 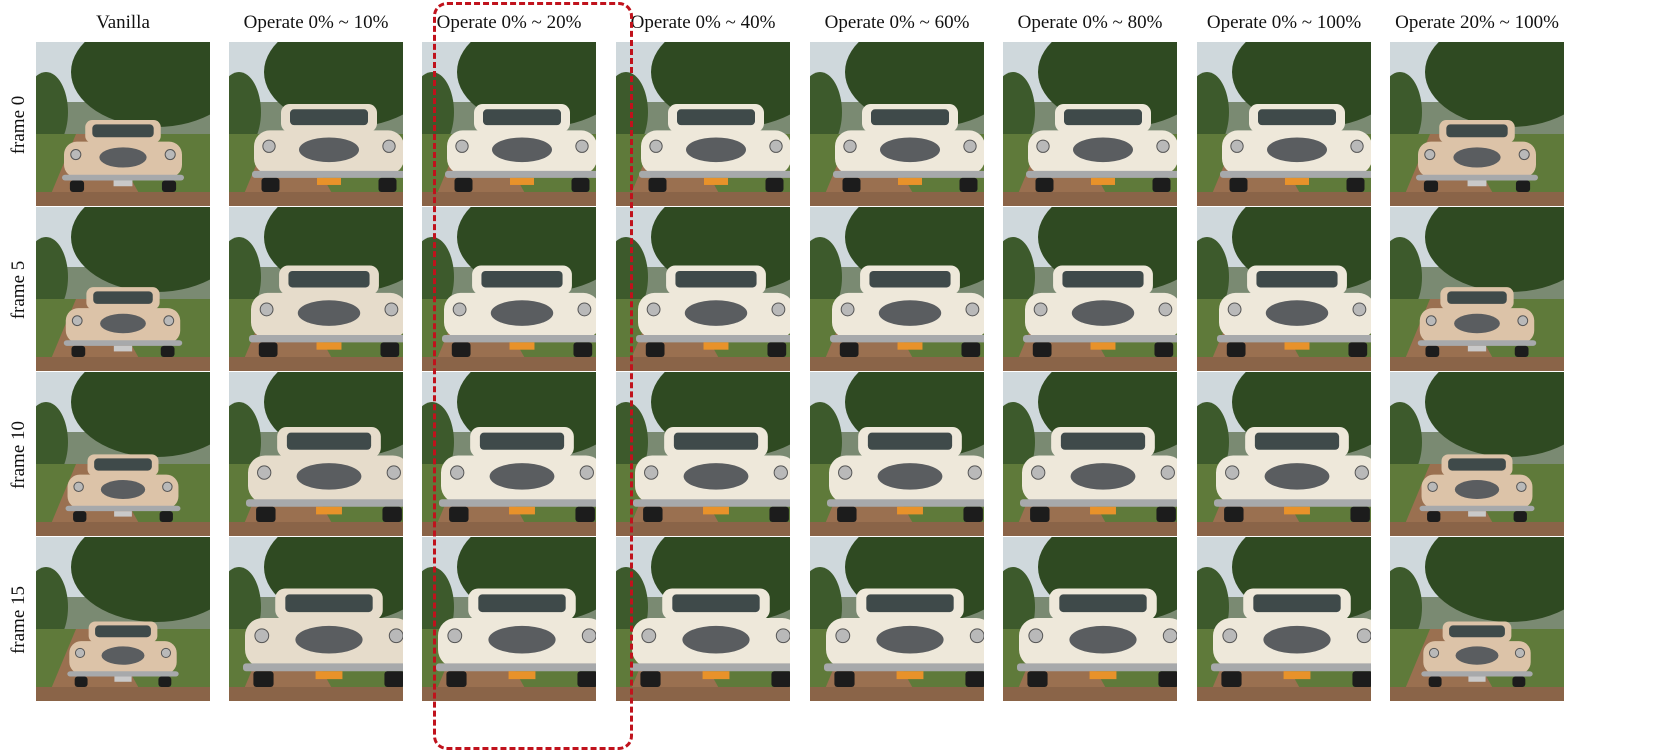 What do you see at coordinates (316, 22) in the screenshot?
I see `column-header: Operate 0% ~ 10%` at bounding box center [316, 22].